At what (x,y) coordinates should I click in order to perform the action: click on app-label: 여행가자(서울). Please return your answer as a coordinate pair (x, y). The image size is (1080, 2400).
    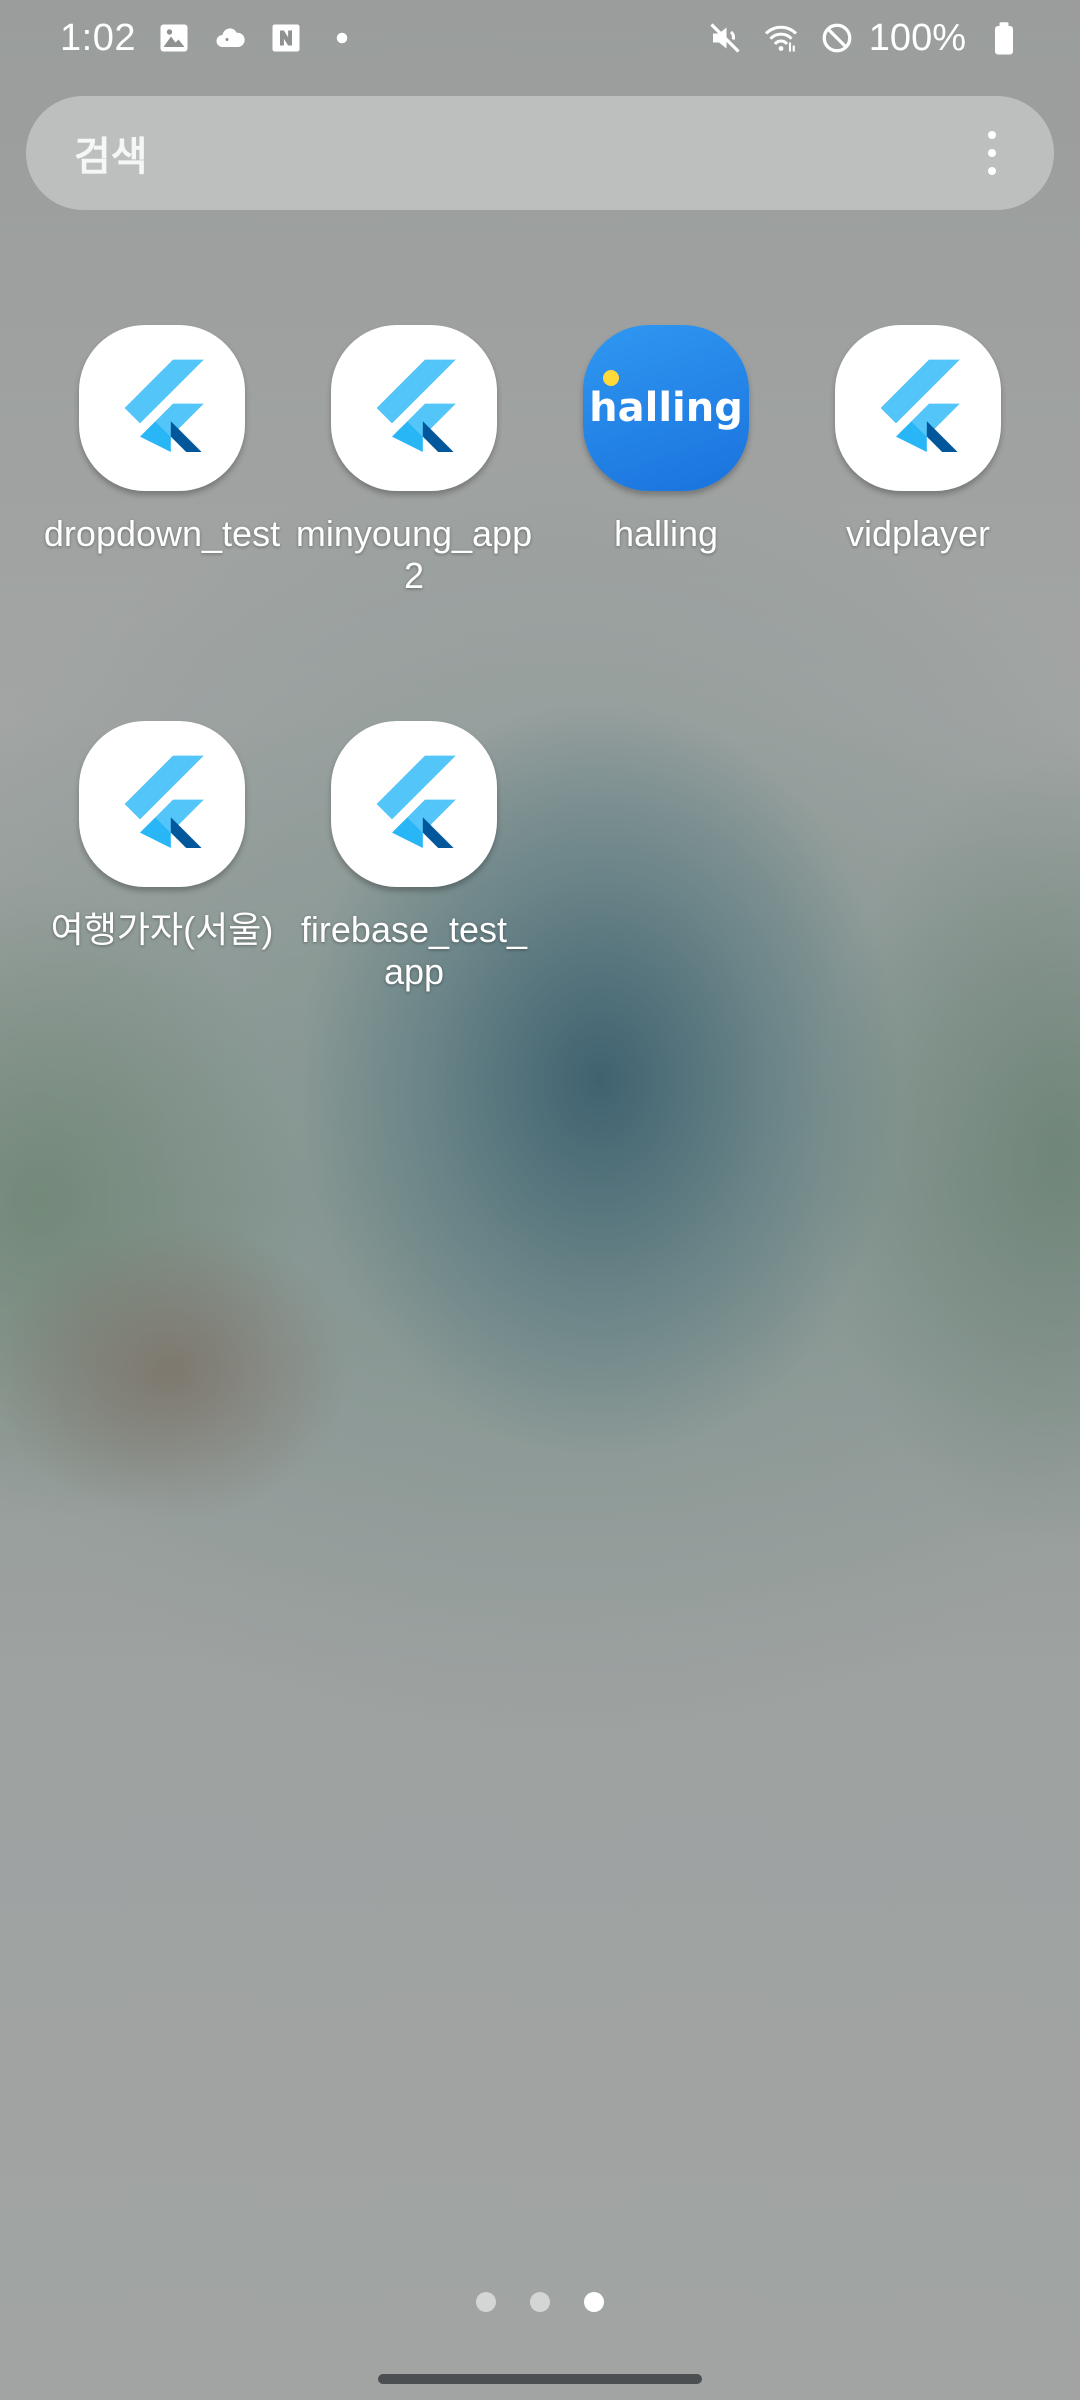
    Looking at the image, I should click on (162, 929).